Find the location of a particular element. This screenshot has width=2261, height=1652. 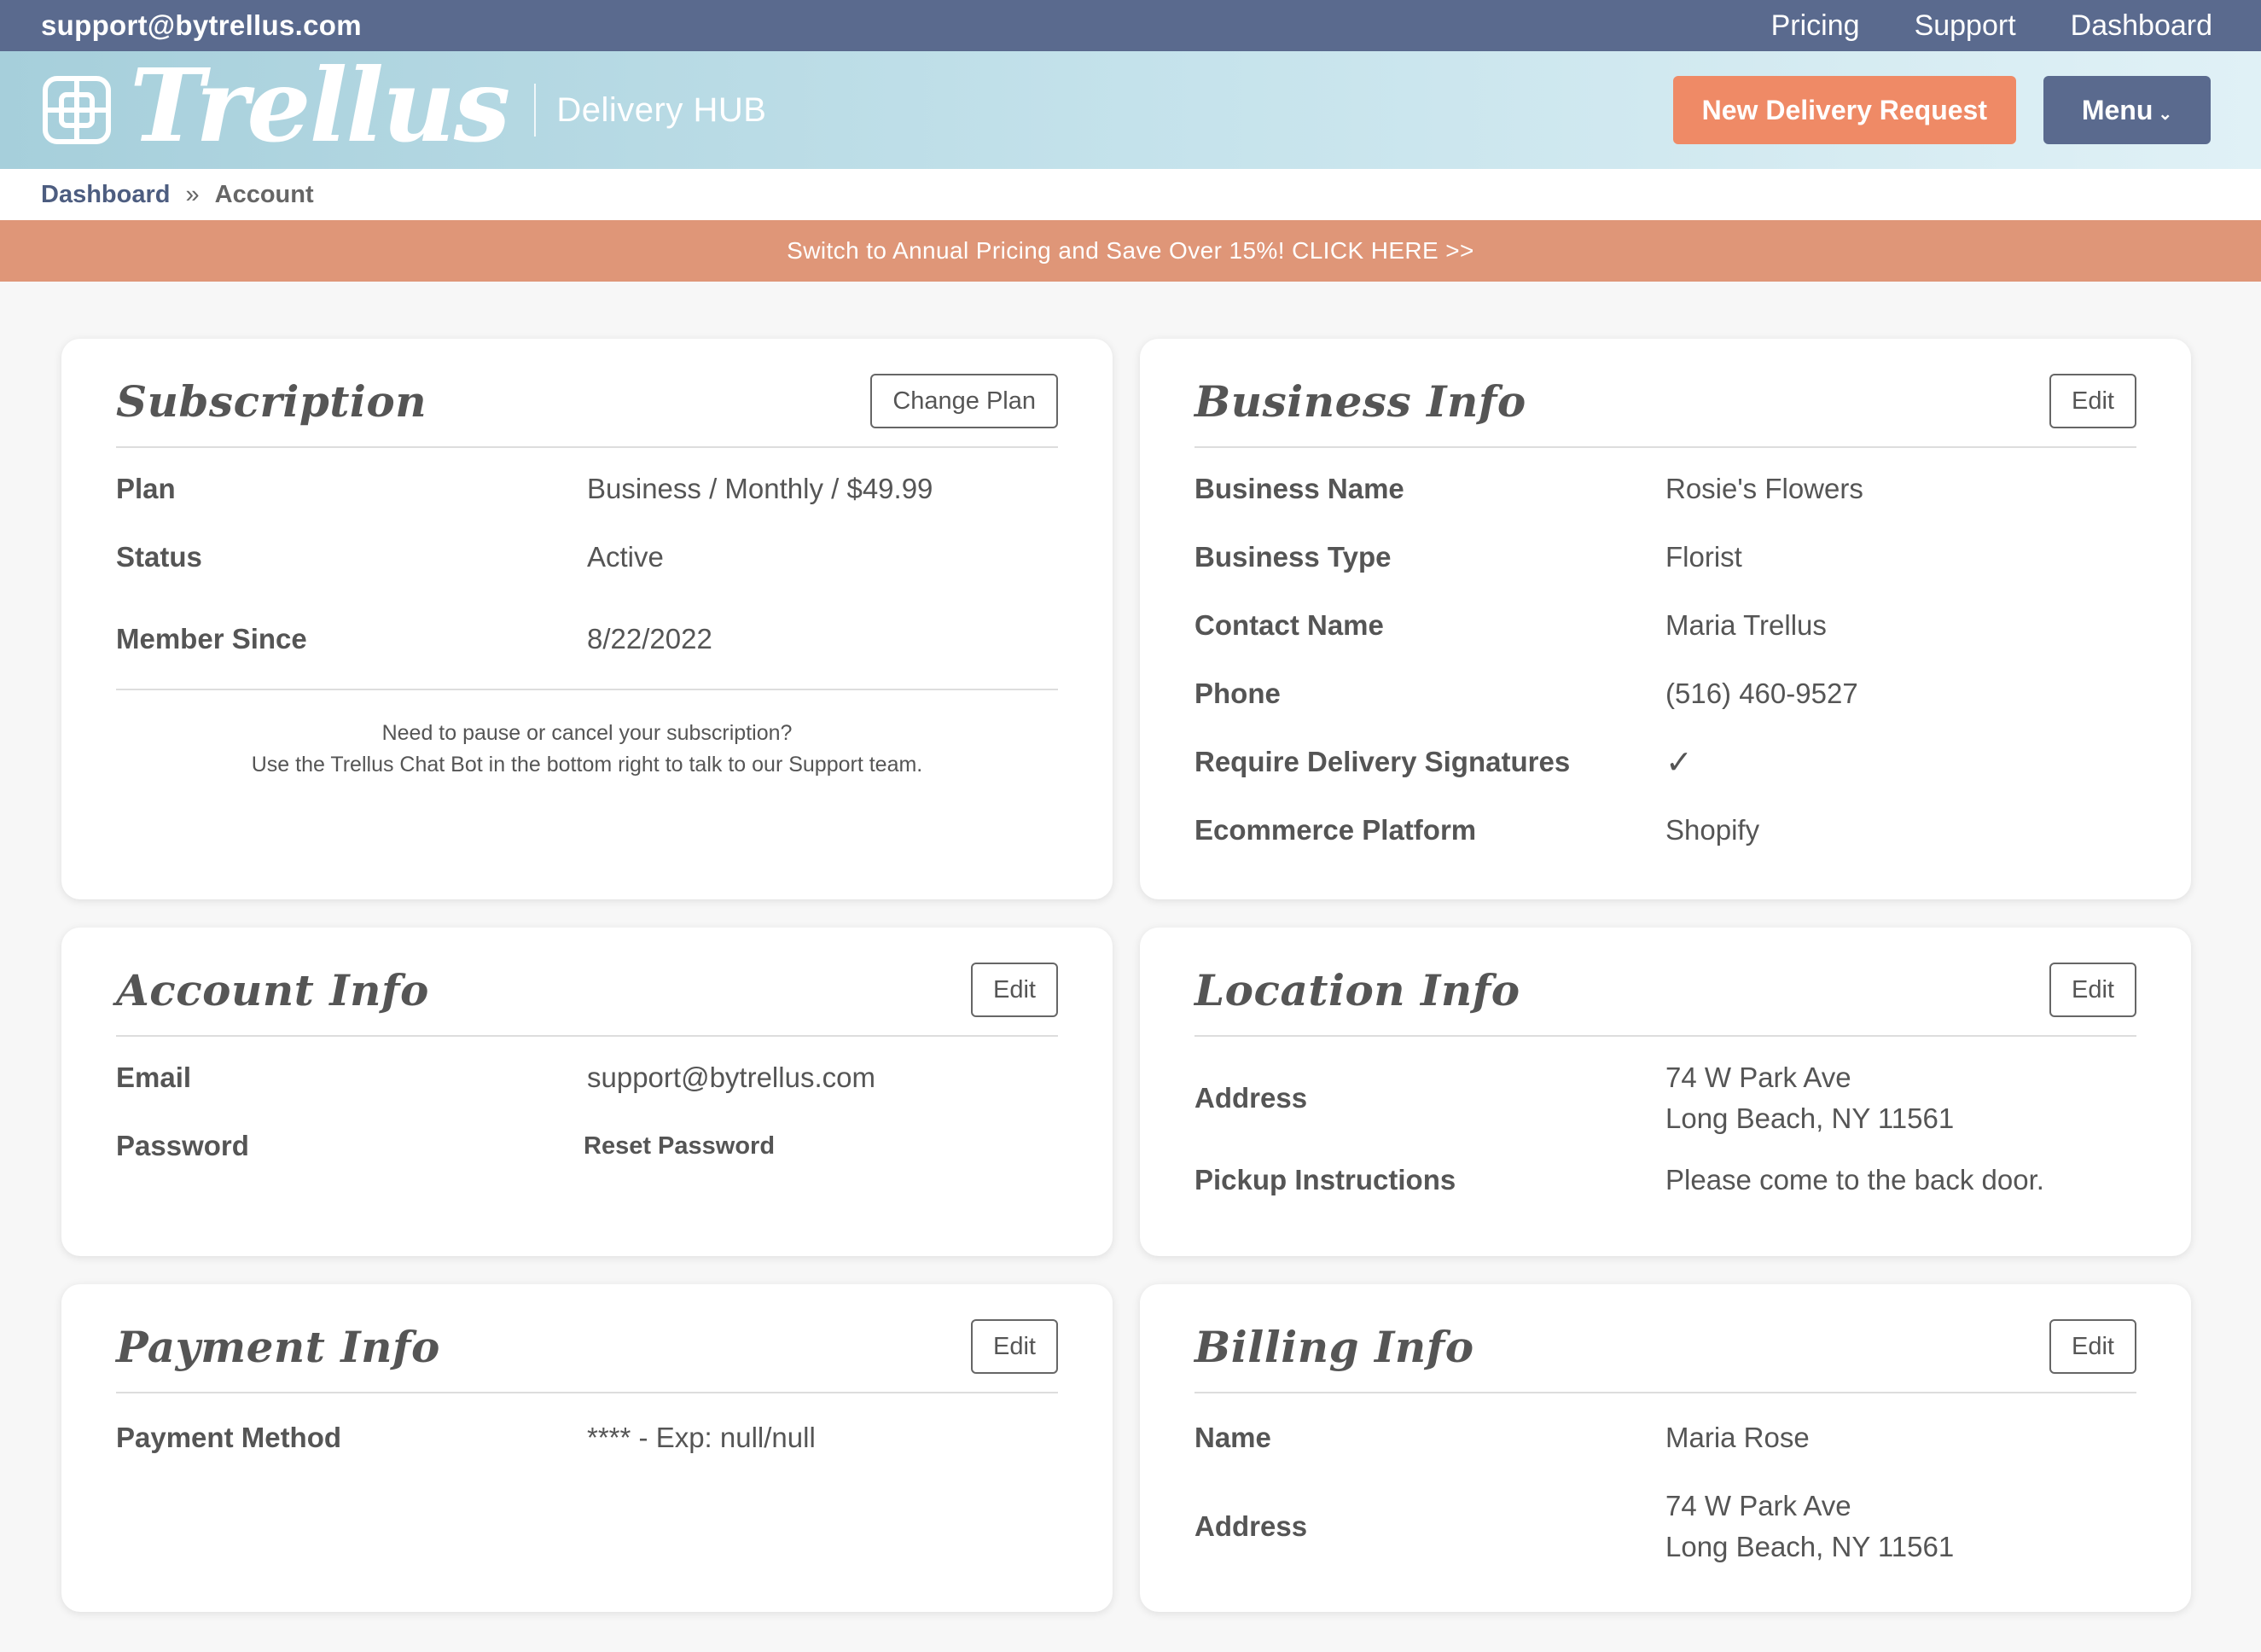

row-label: Pickup Instructions is located at coordinates (1325, 1179).